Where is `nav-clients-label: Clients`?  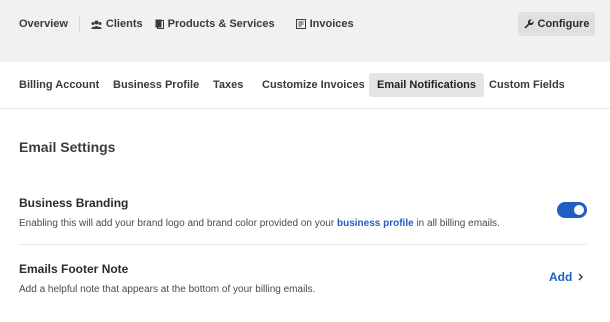 nav-clients-label: Clients is located at coordinates (124, 24).